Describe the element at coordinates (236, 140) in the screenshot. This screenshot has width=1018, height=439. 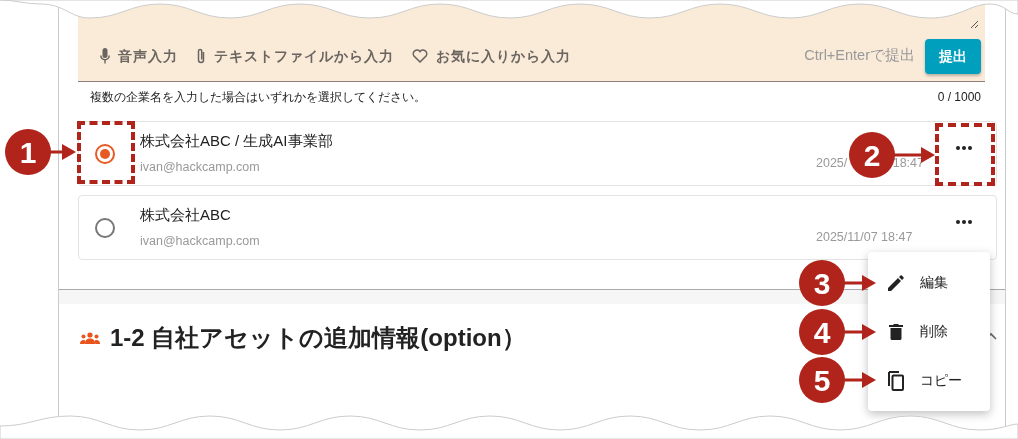
I see `company-name: 株式会社ABC / 生成AI事業部` at that location.